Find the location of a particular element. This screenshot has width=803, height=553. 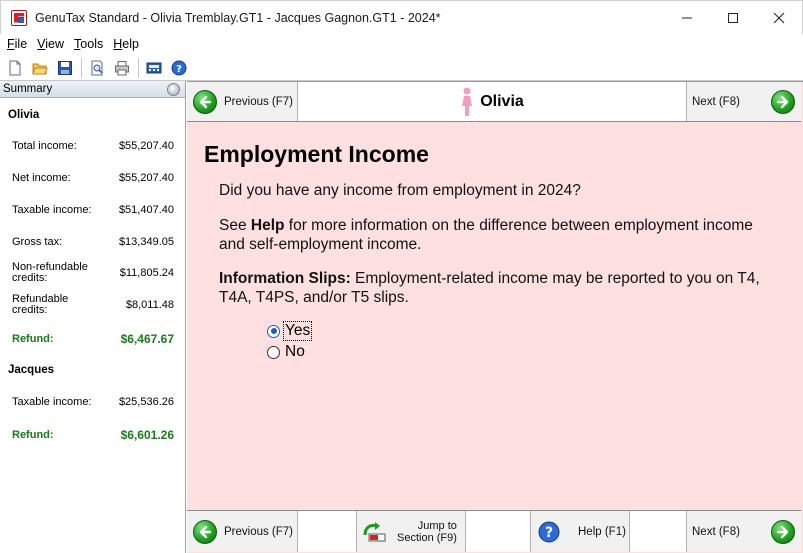

open-button is located at coordinates (40, 68).